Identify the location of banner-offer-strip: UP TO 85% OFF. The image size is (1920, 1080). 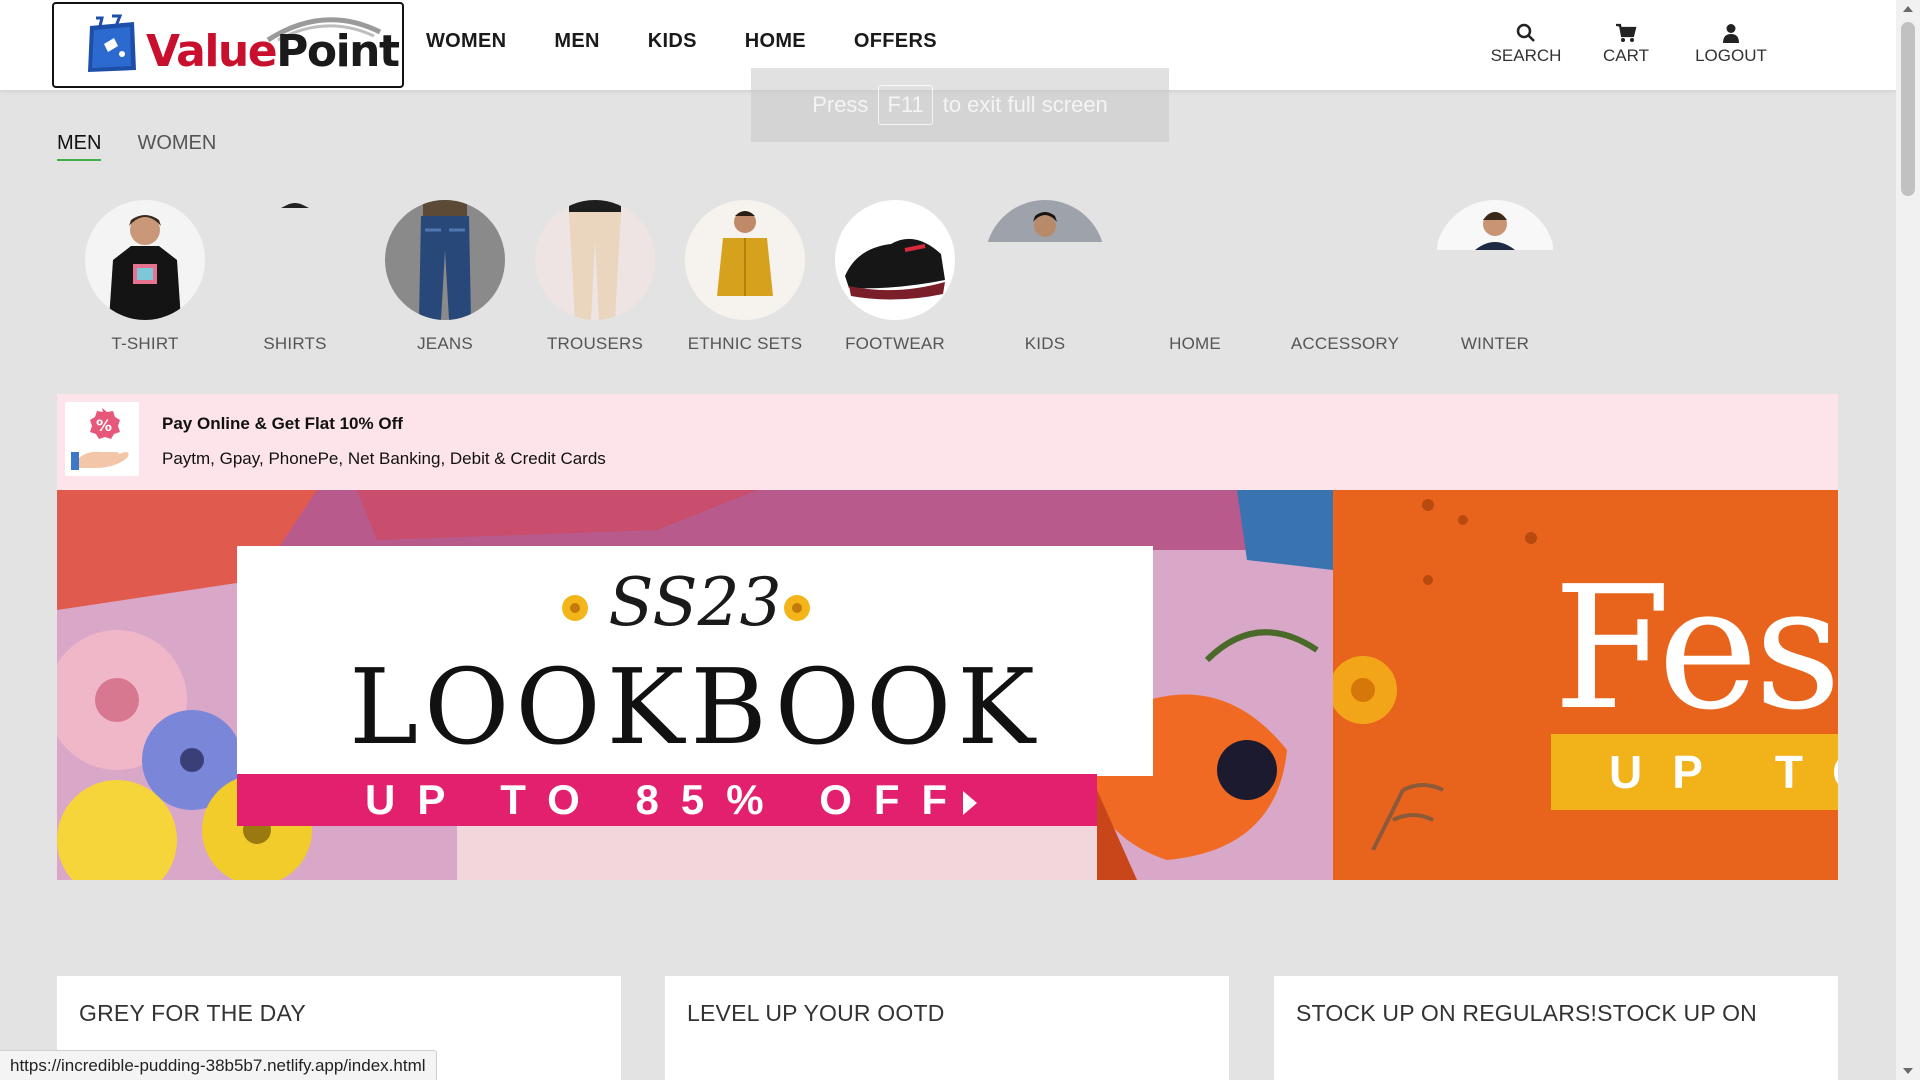
(667, 800).